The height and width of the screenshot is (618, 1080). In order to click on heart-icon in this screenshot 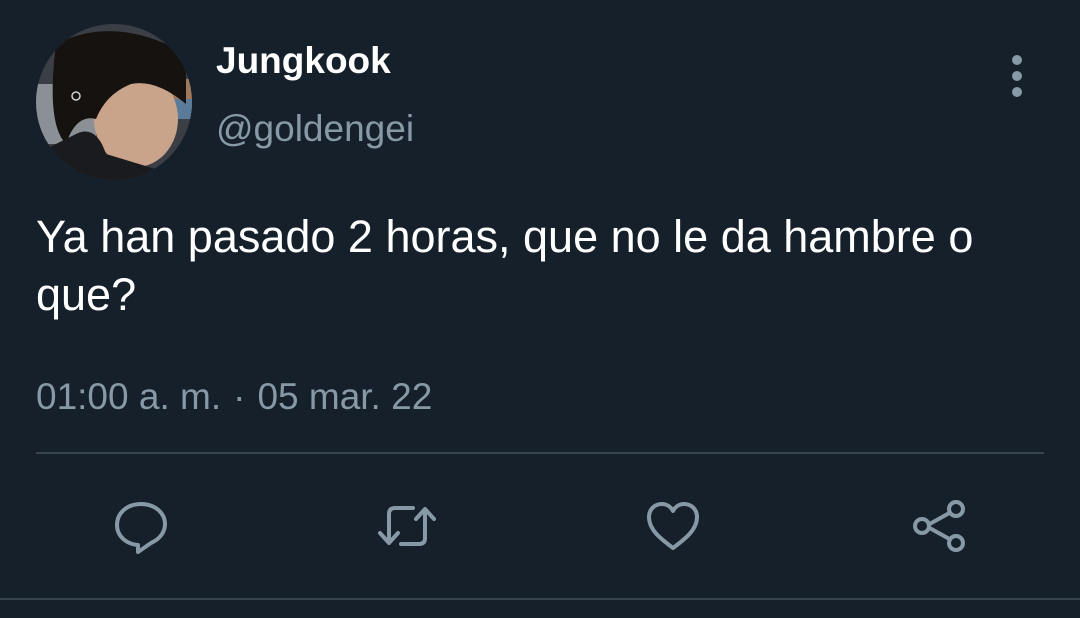, I will do `click(673, 526)`.